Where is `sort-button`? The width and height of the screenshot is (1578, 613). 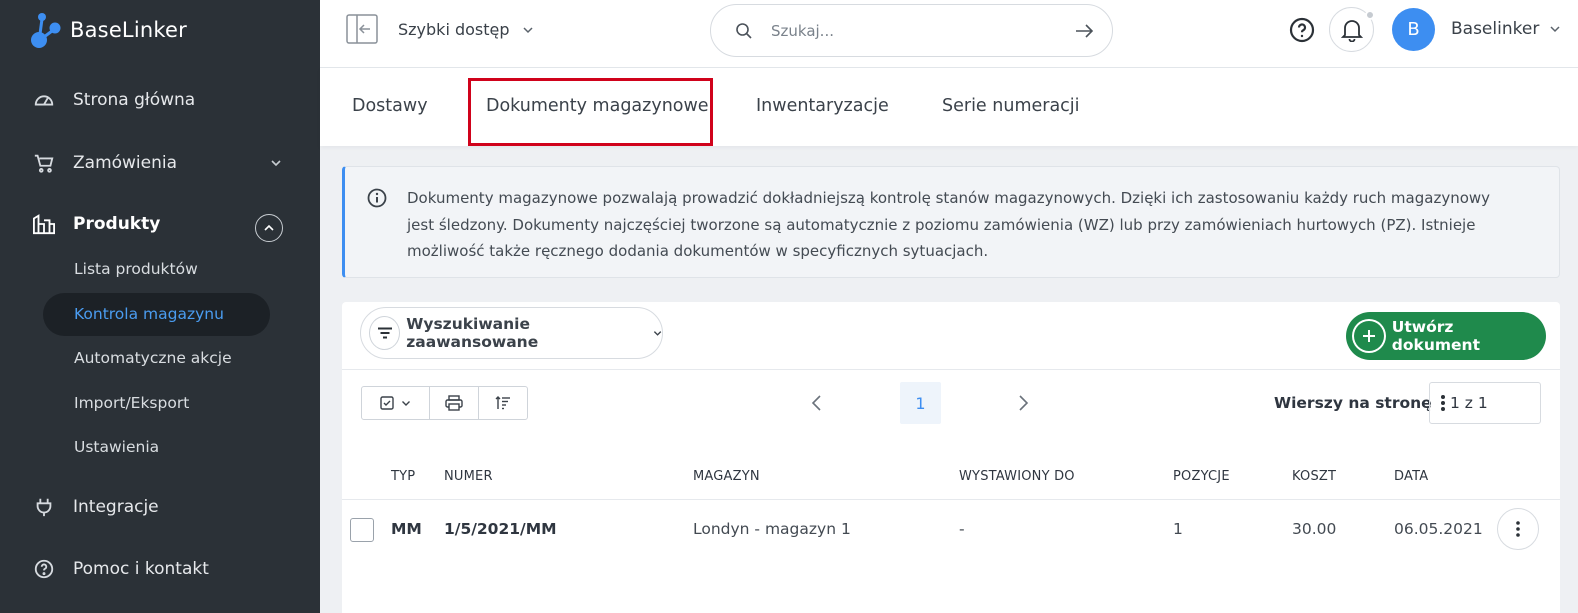
sort-button is located at coordinates (503, 403).